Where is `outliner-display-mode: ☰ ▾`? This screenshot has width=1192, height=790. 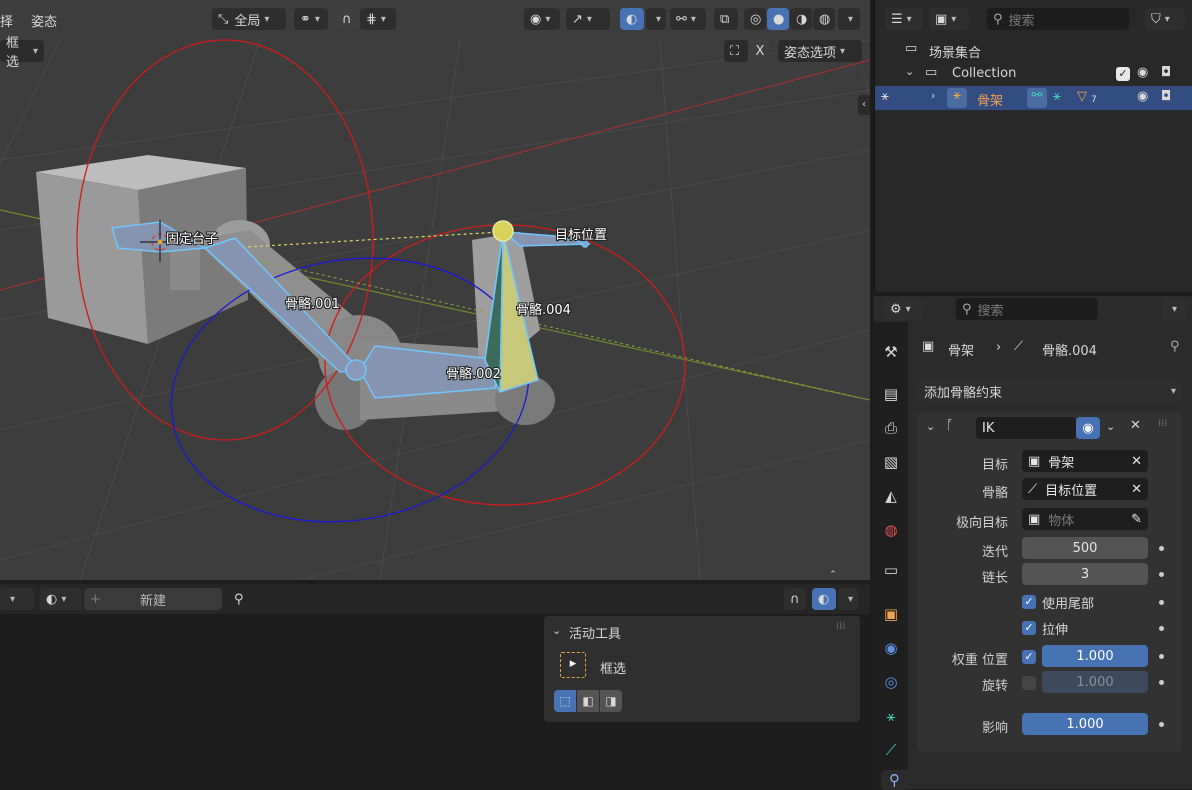 outliner-display-mode: ☰ ▾ is located at coordinates (904, 19).